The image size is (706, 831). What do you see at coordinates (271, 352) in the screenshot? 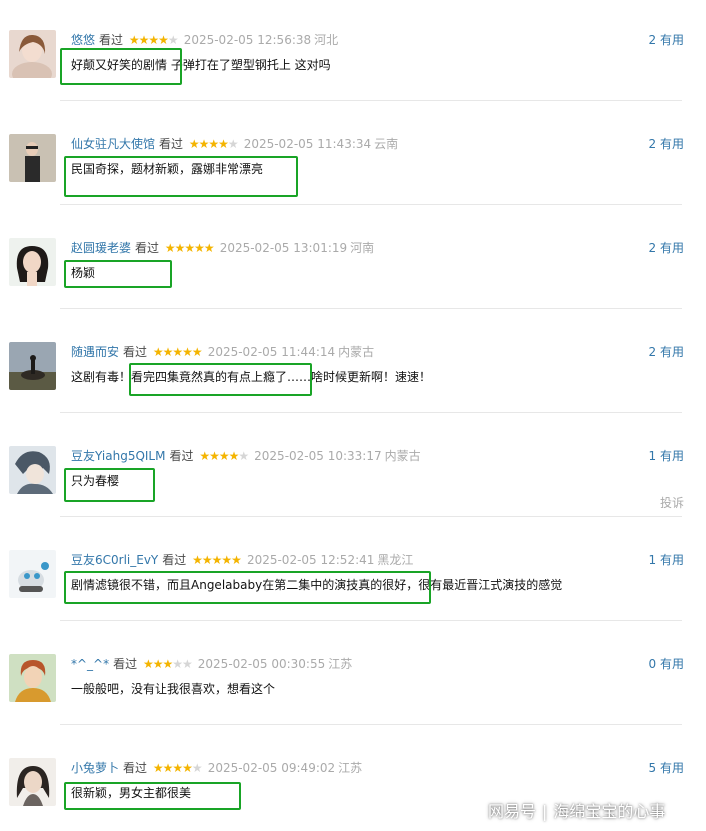
I see `comment-time: 2025-02-05 11:44:14` at bounding box center [271, 352].